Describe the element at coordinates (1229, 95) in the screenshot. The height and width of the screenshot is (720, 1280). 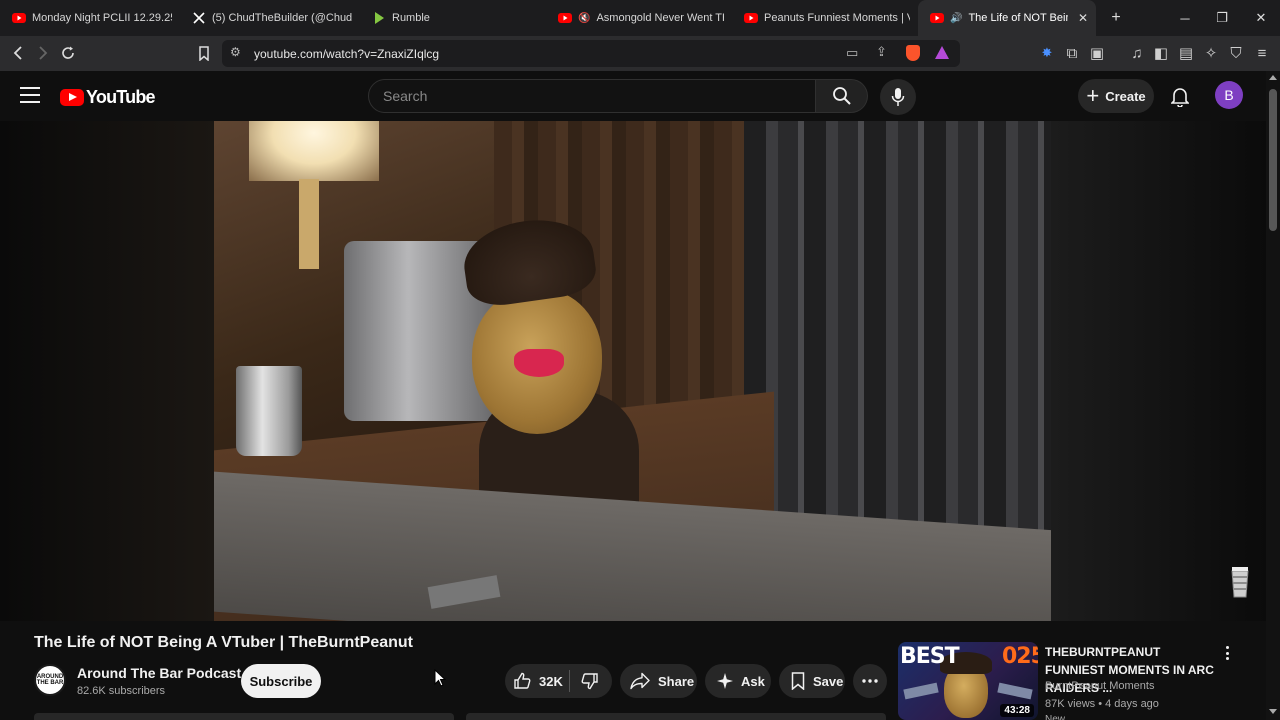
I see `account-avatar: B` at that location.